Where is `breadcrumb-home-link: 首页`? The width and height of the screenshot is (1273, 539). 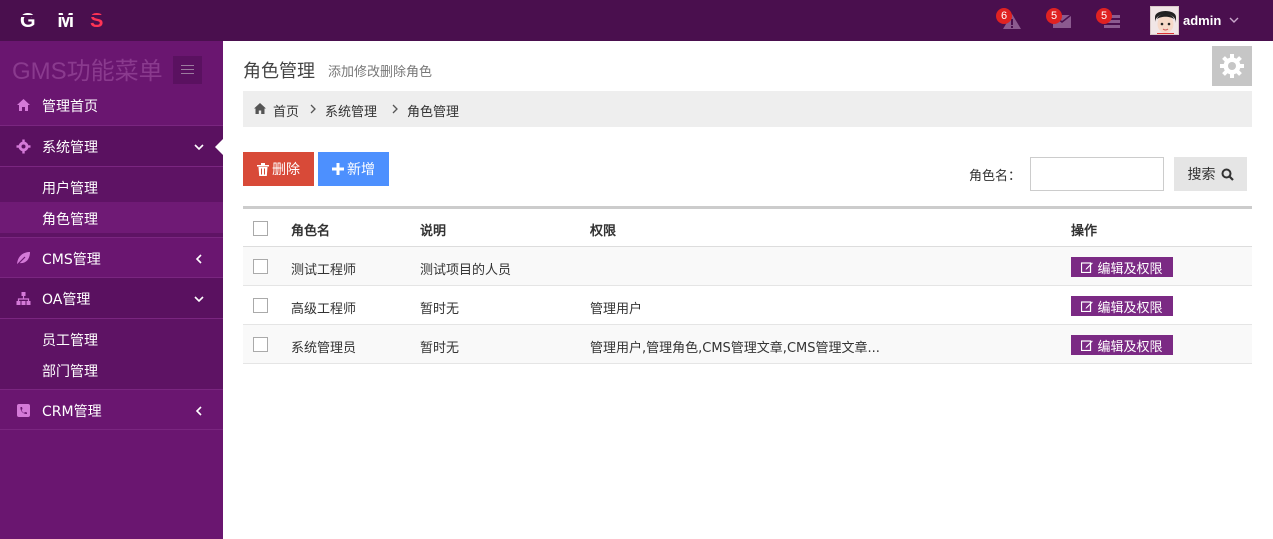
breadcrumb-home-link: 首页 is located at coordinates (286, 110).